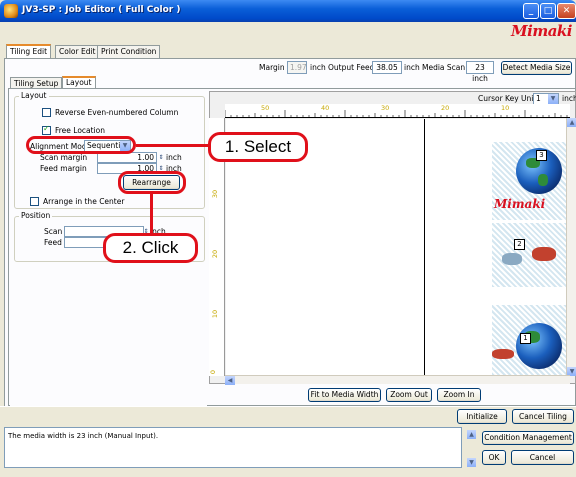 Image resolution: width=576 pixels, height=477 pixels. I want to click on vertical-scrollbar: ▲ ▼, so click(571, 247).